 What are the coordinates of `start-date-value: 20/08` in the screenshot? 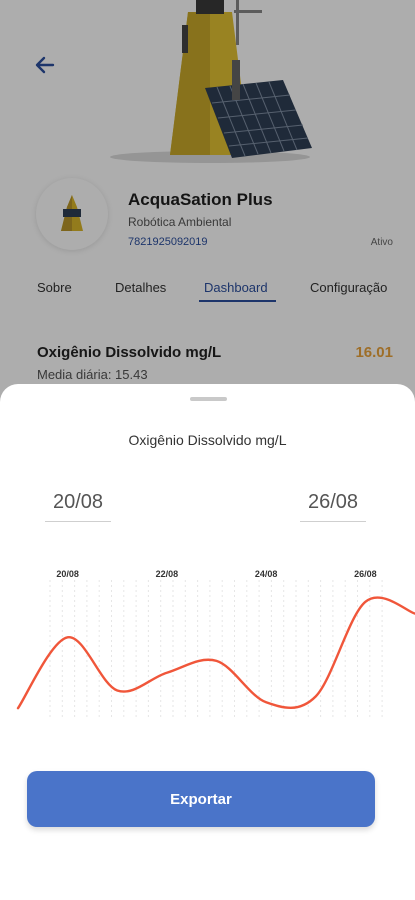 It's located at (78, 502).